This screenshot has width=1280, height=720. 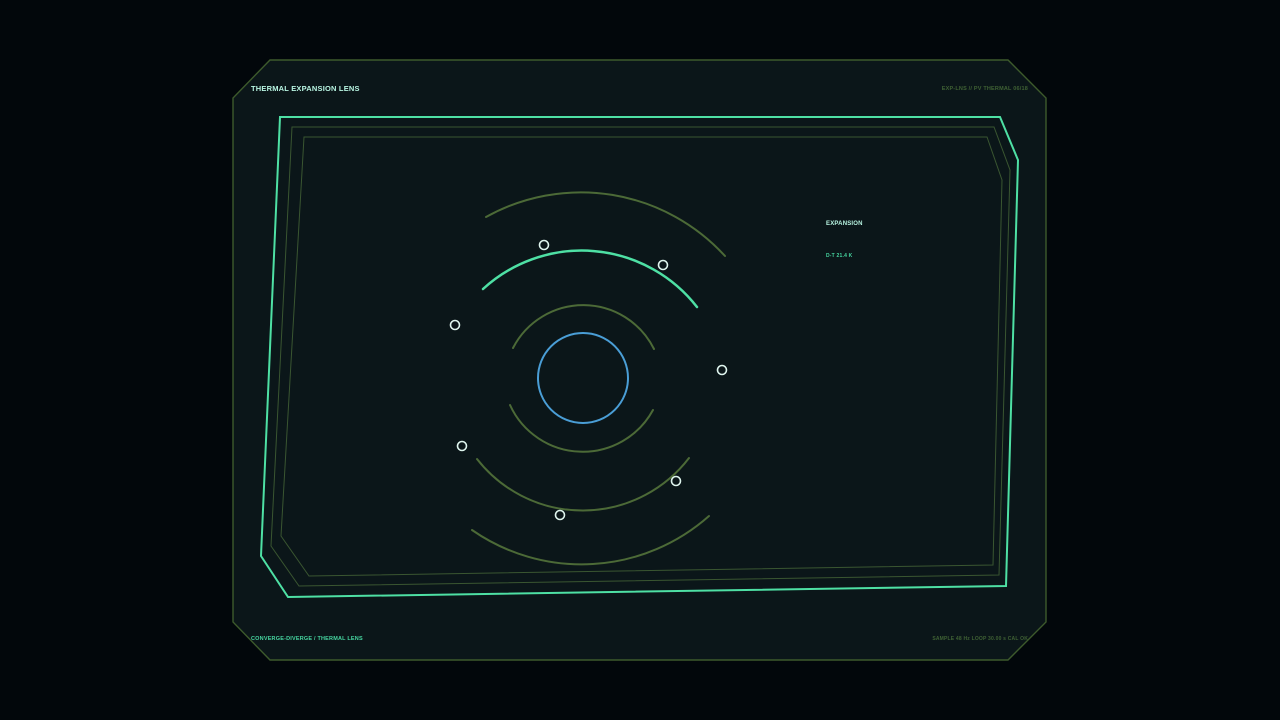 I want to click on readout-label: EXPANSION, so click(x=844, y=224).